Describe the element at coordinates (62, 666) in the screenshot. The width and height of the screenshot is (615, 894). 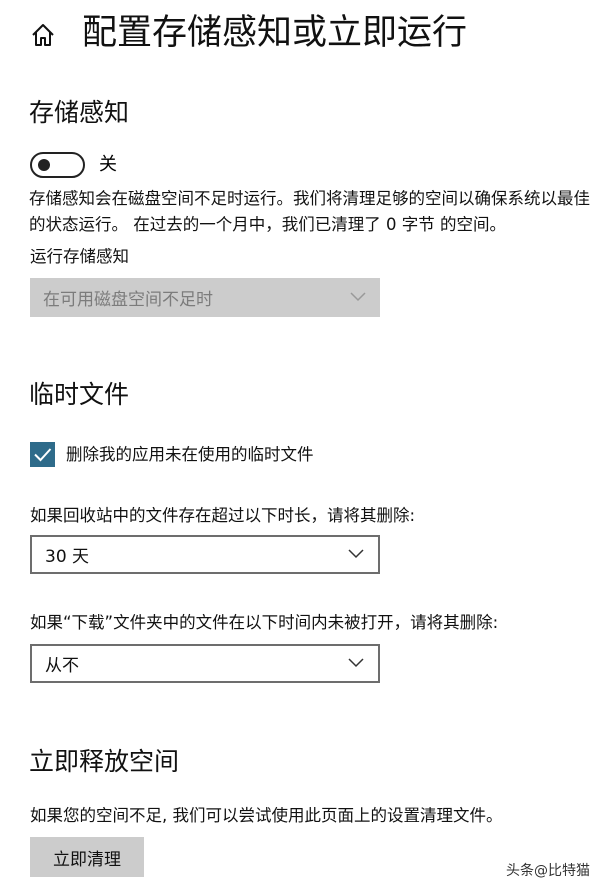
I see `downloads-value: 从不` at that location.